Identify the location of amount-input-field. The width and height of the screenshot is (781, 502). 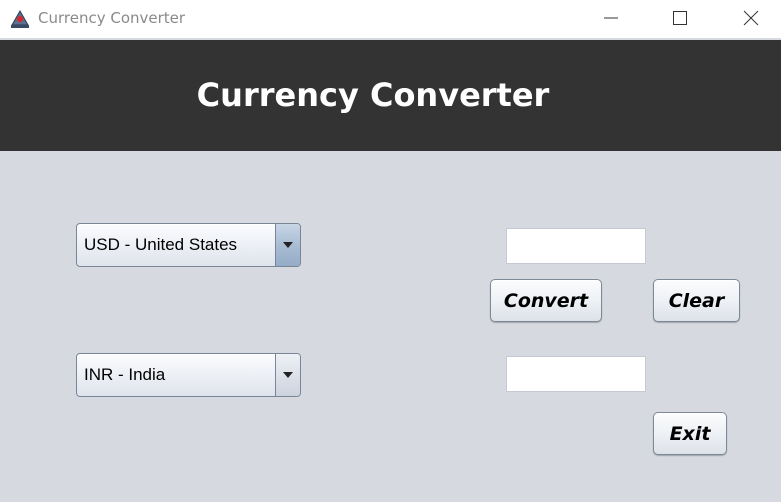
(576, 246).